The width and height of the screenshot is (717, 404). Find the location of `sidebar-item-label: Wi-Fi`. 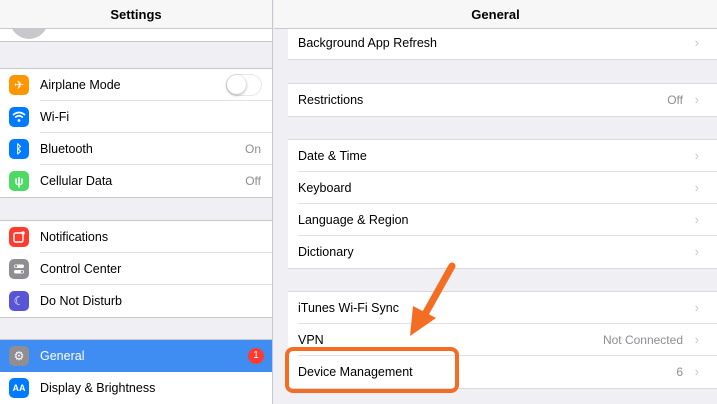

sidebar-item-label: Wi-Fi is located at coordinates (55, 117).